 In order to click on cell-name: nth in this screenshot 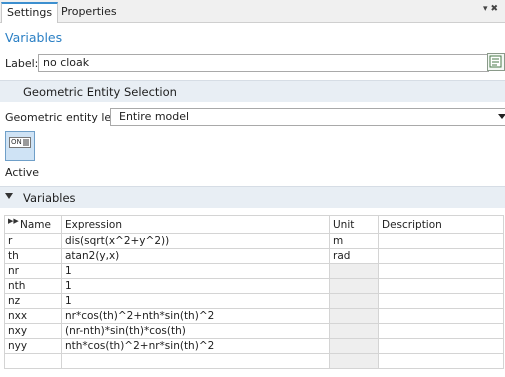, I will do `click(33, 286)`.